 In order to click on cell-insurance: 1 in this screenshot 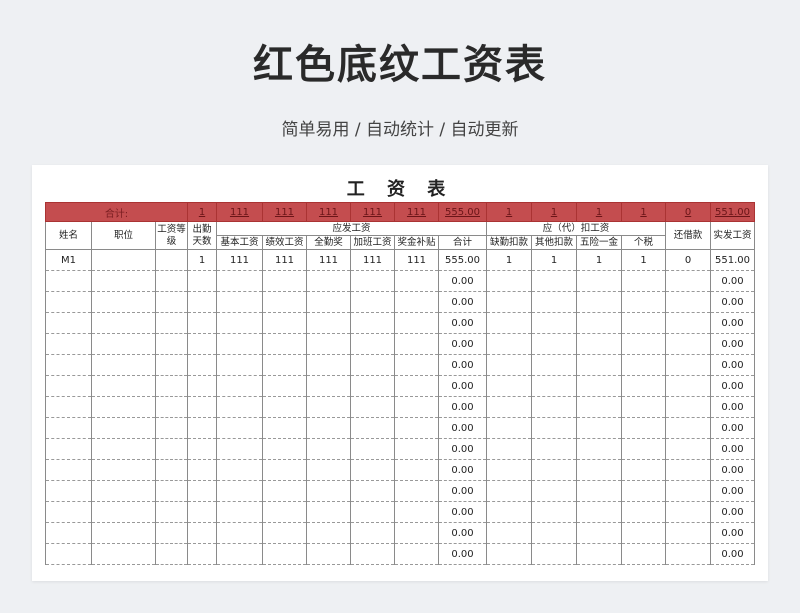, I will do `click(599, 260)`.